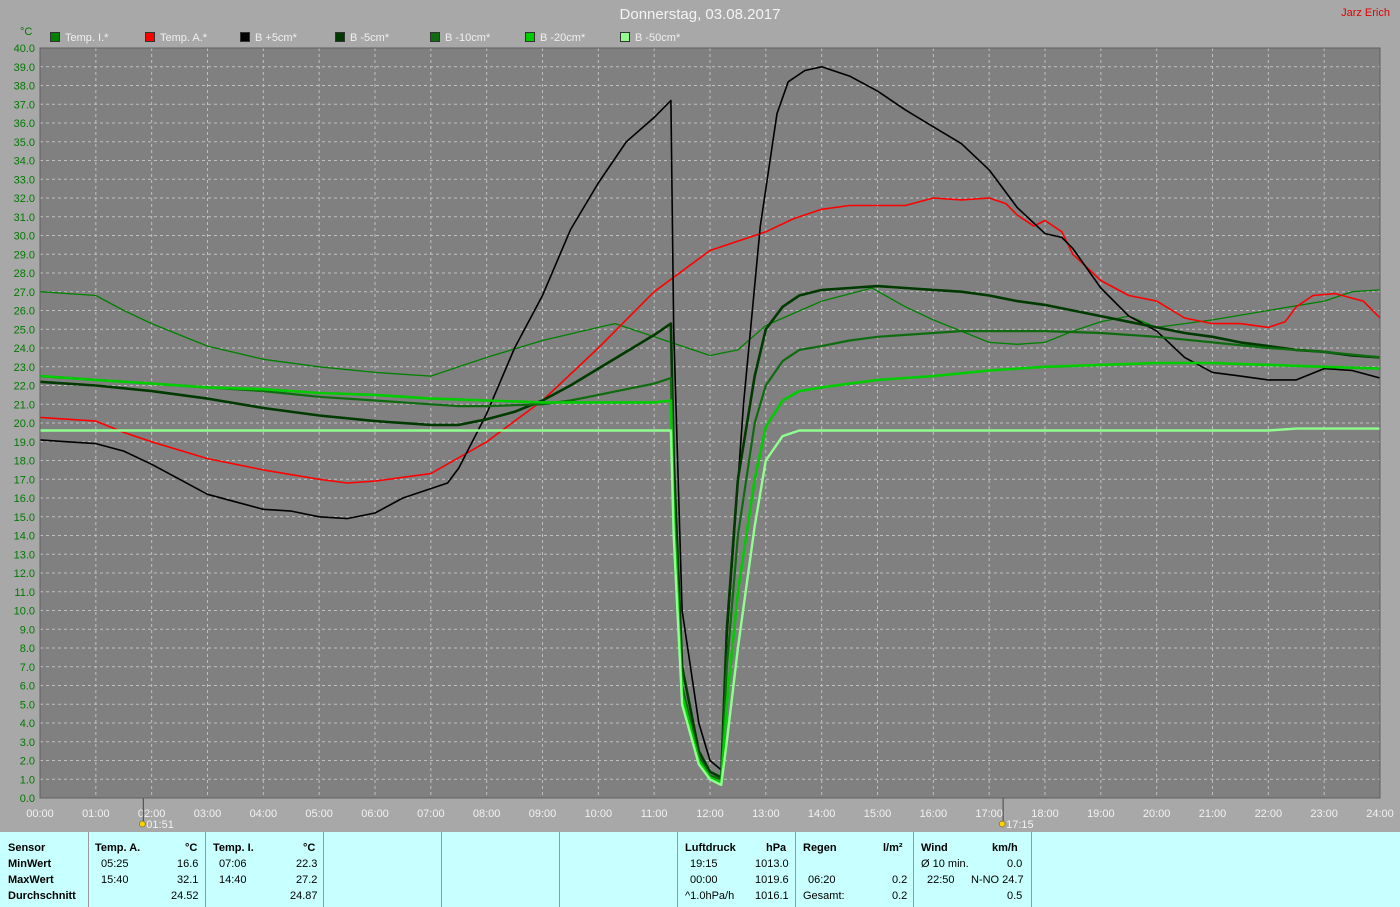 This screenshot has height=907, width=1400. What do you see at coordinates (27, 799) in the screenshot?
I see `y-tick-label: 0.0` at bounding box center [27, 799].